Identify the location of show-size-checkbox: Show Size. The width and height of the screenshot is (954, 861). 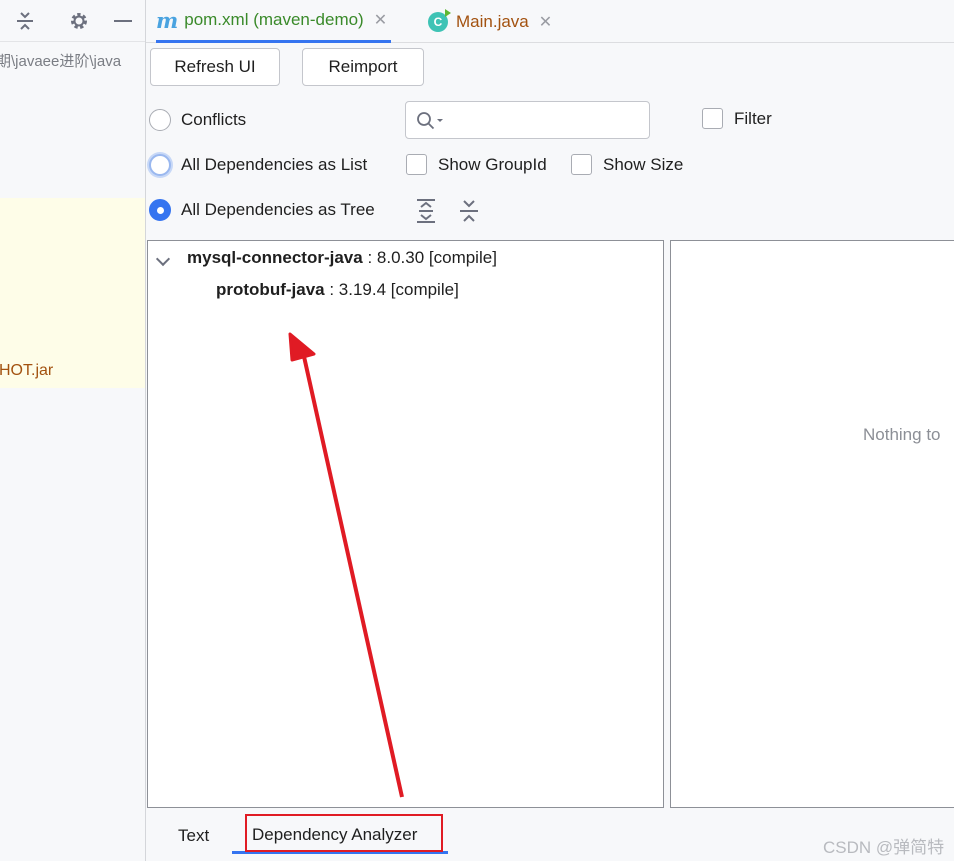
(627, 164).